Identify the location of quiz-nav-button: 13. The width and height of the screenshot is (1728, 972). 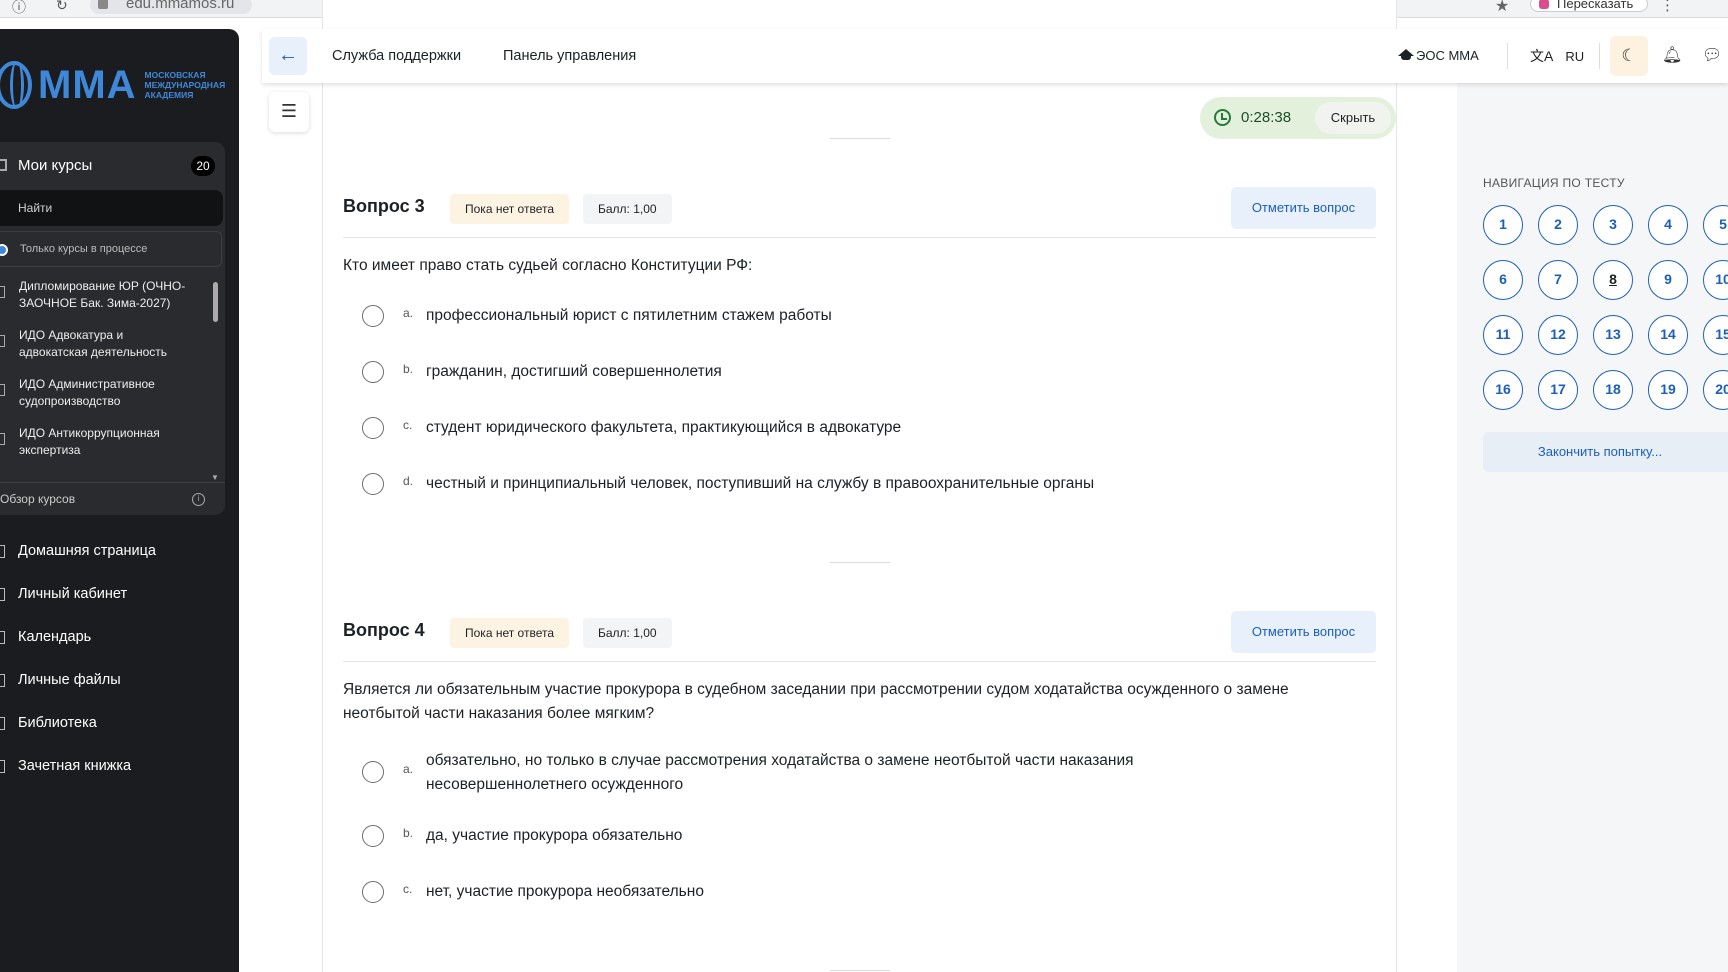
(1613, 335).